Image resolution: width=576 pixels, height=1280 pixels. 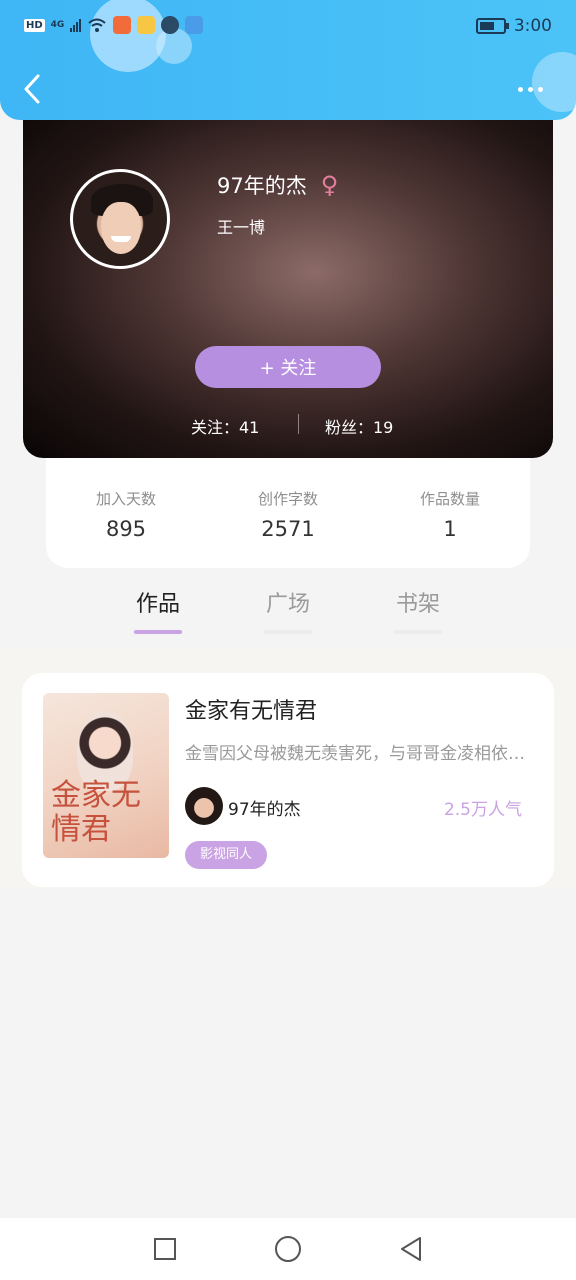 What do you see at coordinates (165, 1249) in the screenshot?
I see `recent-apps-icon` at bounding box center [165, 1249].